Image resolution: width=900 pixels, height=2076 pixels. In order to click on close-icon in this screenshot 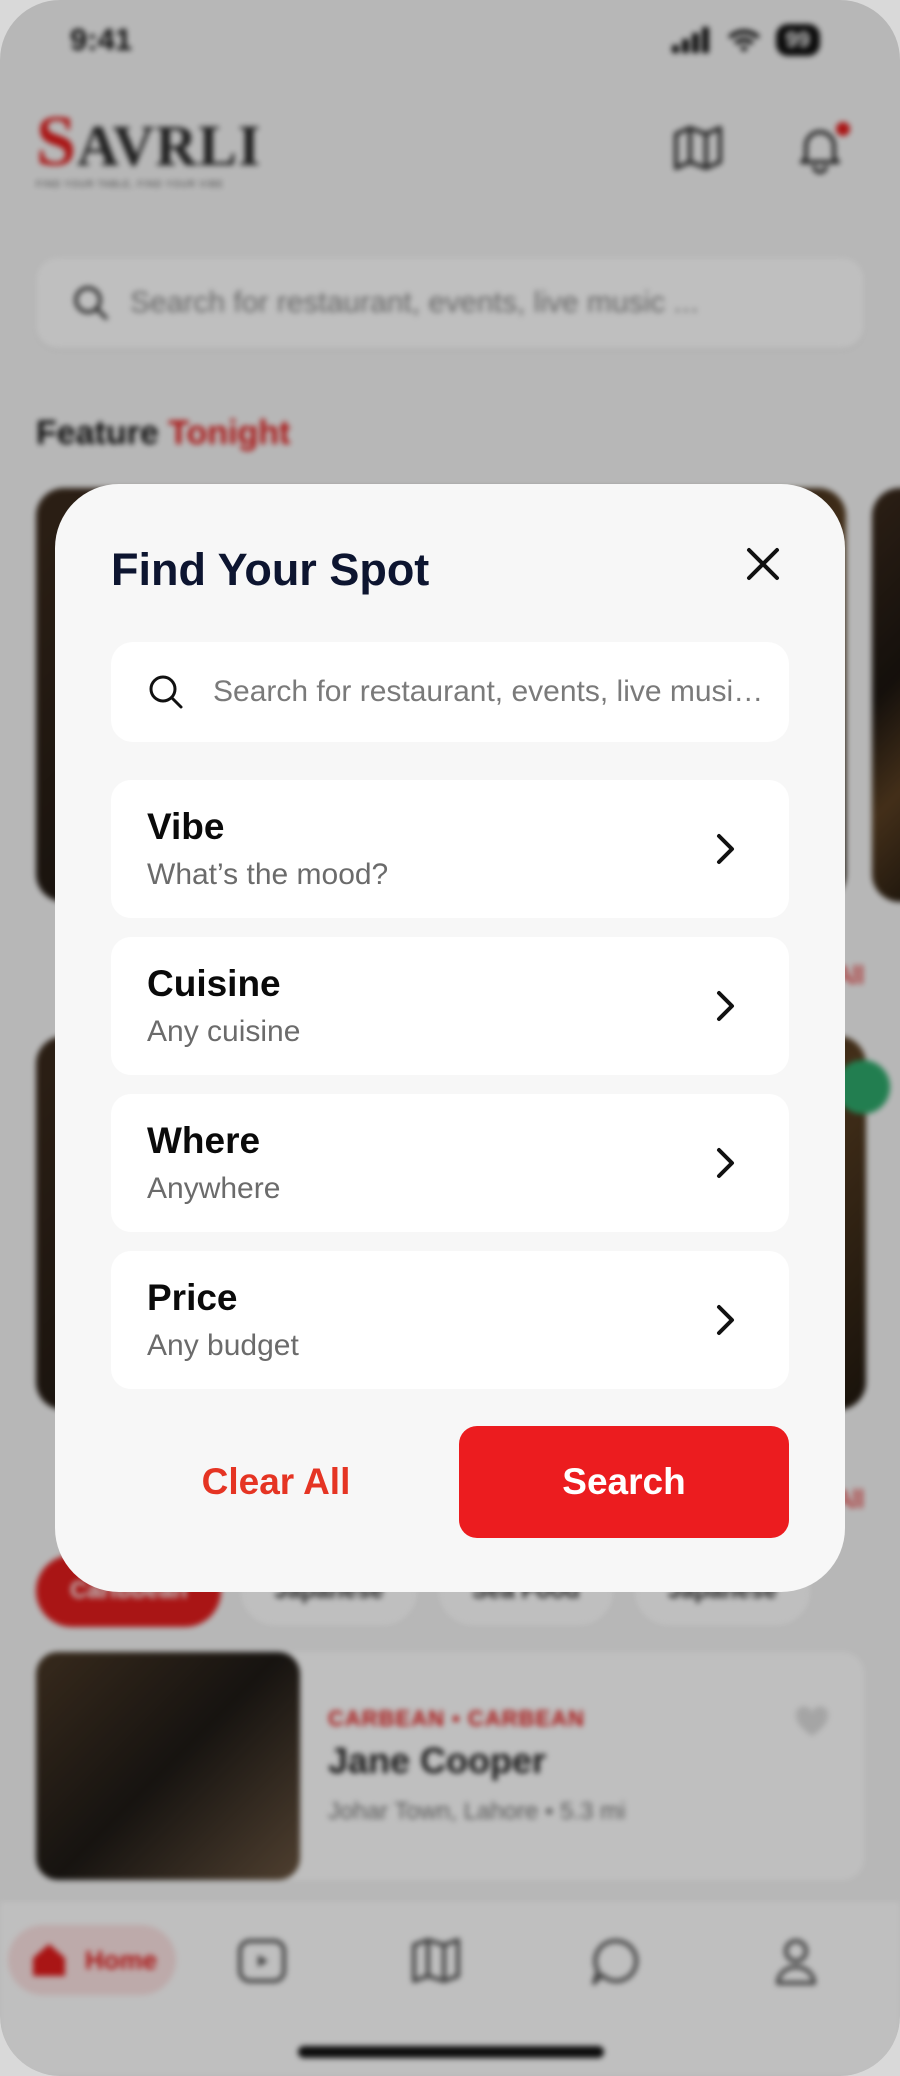, I will do `click(763, 564)`.